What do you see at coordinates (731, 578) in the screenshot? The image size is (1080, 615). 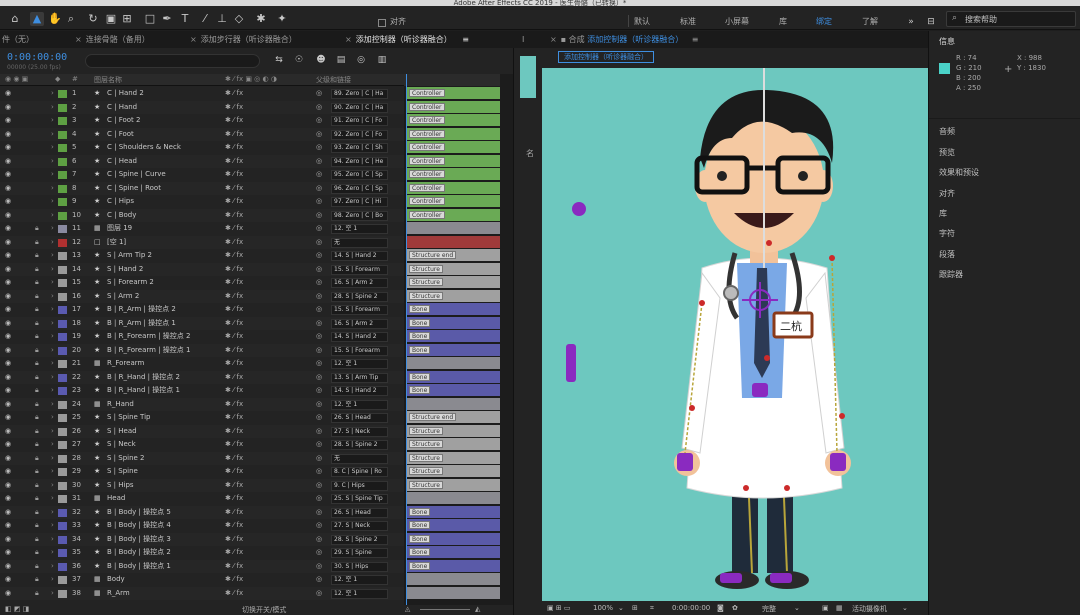 I see `left-foot-controller-icon` at bounding box center [731, 578].